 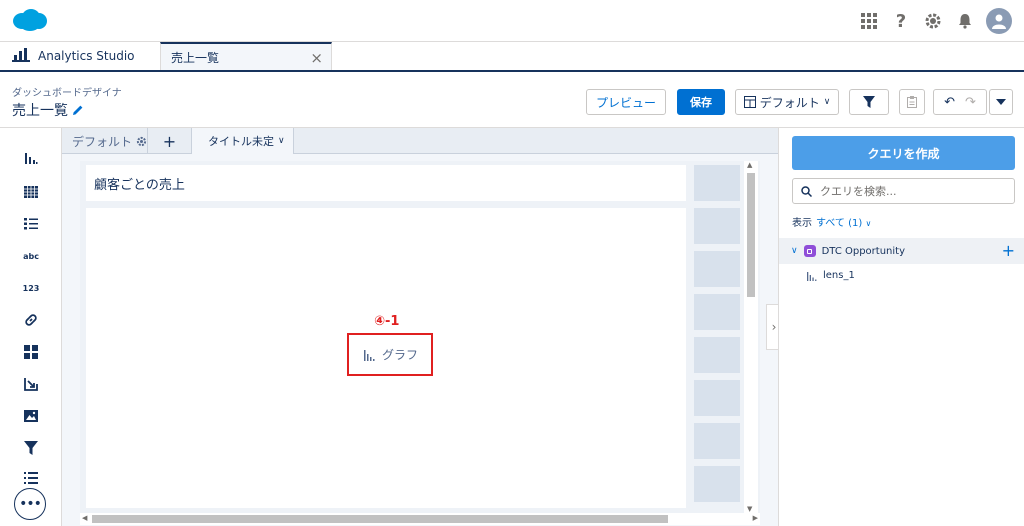 I want to click on setup-gear-icon, so click(x=933, y=21).